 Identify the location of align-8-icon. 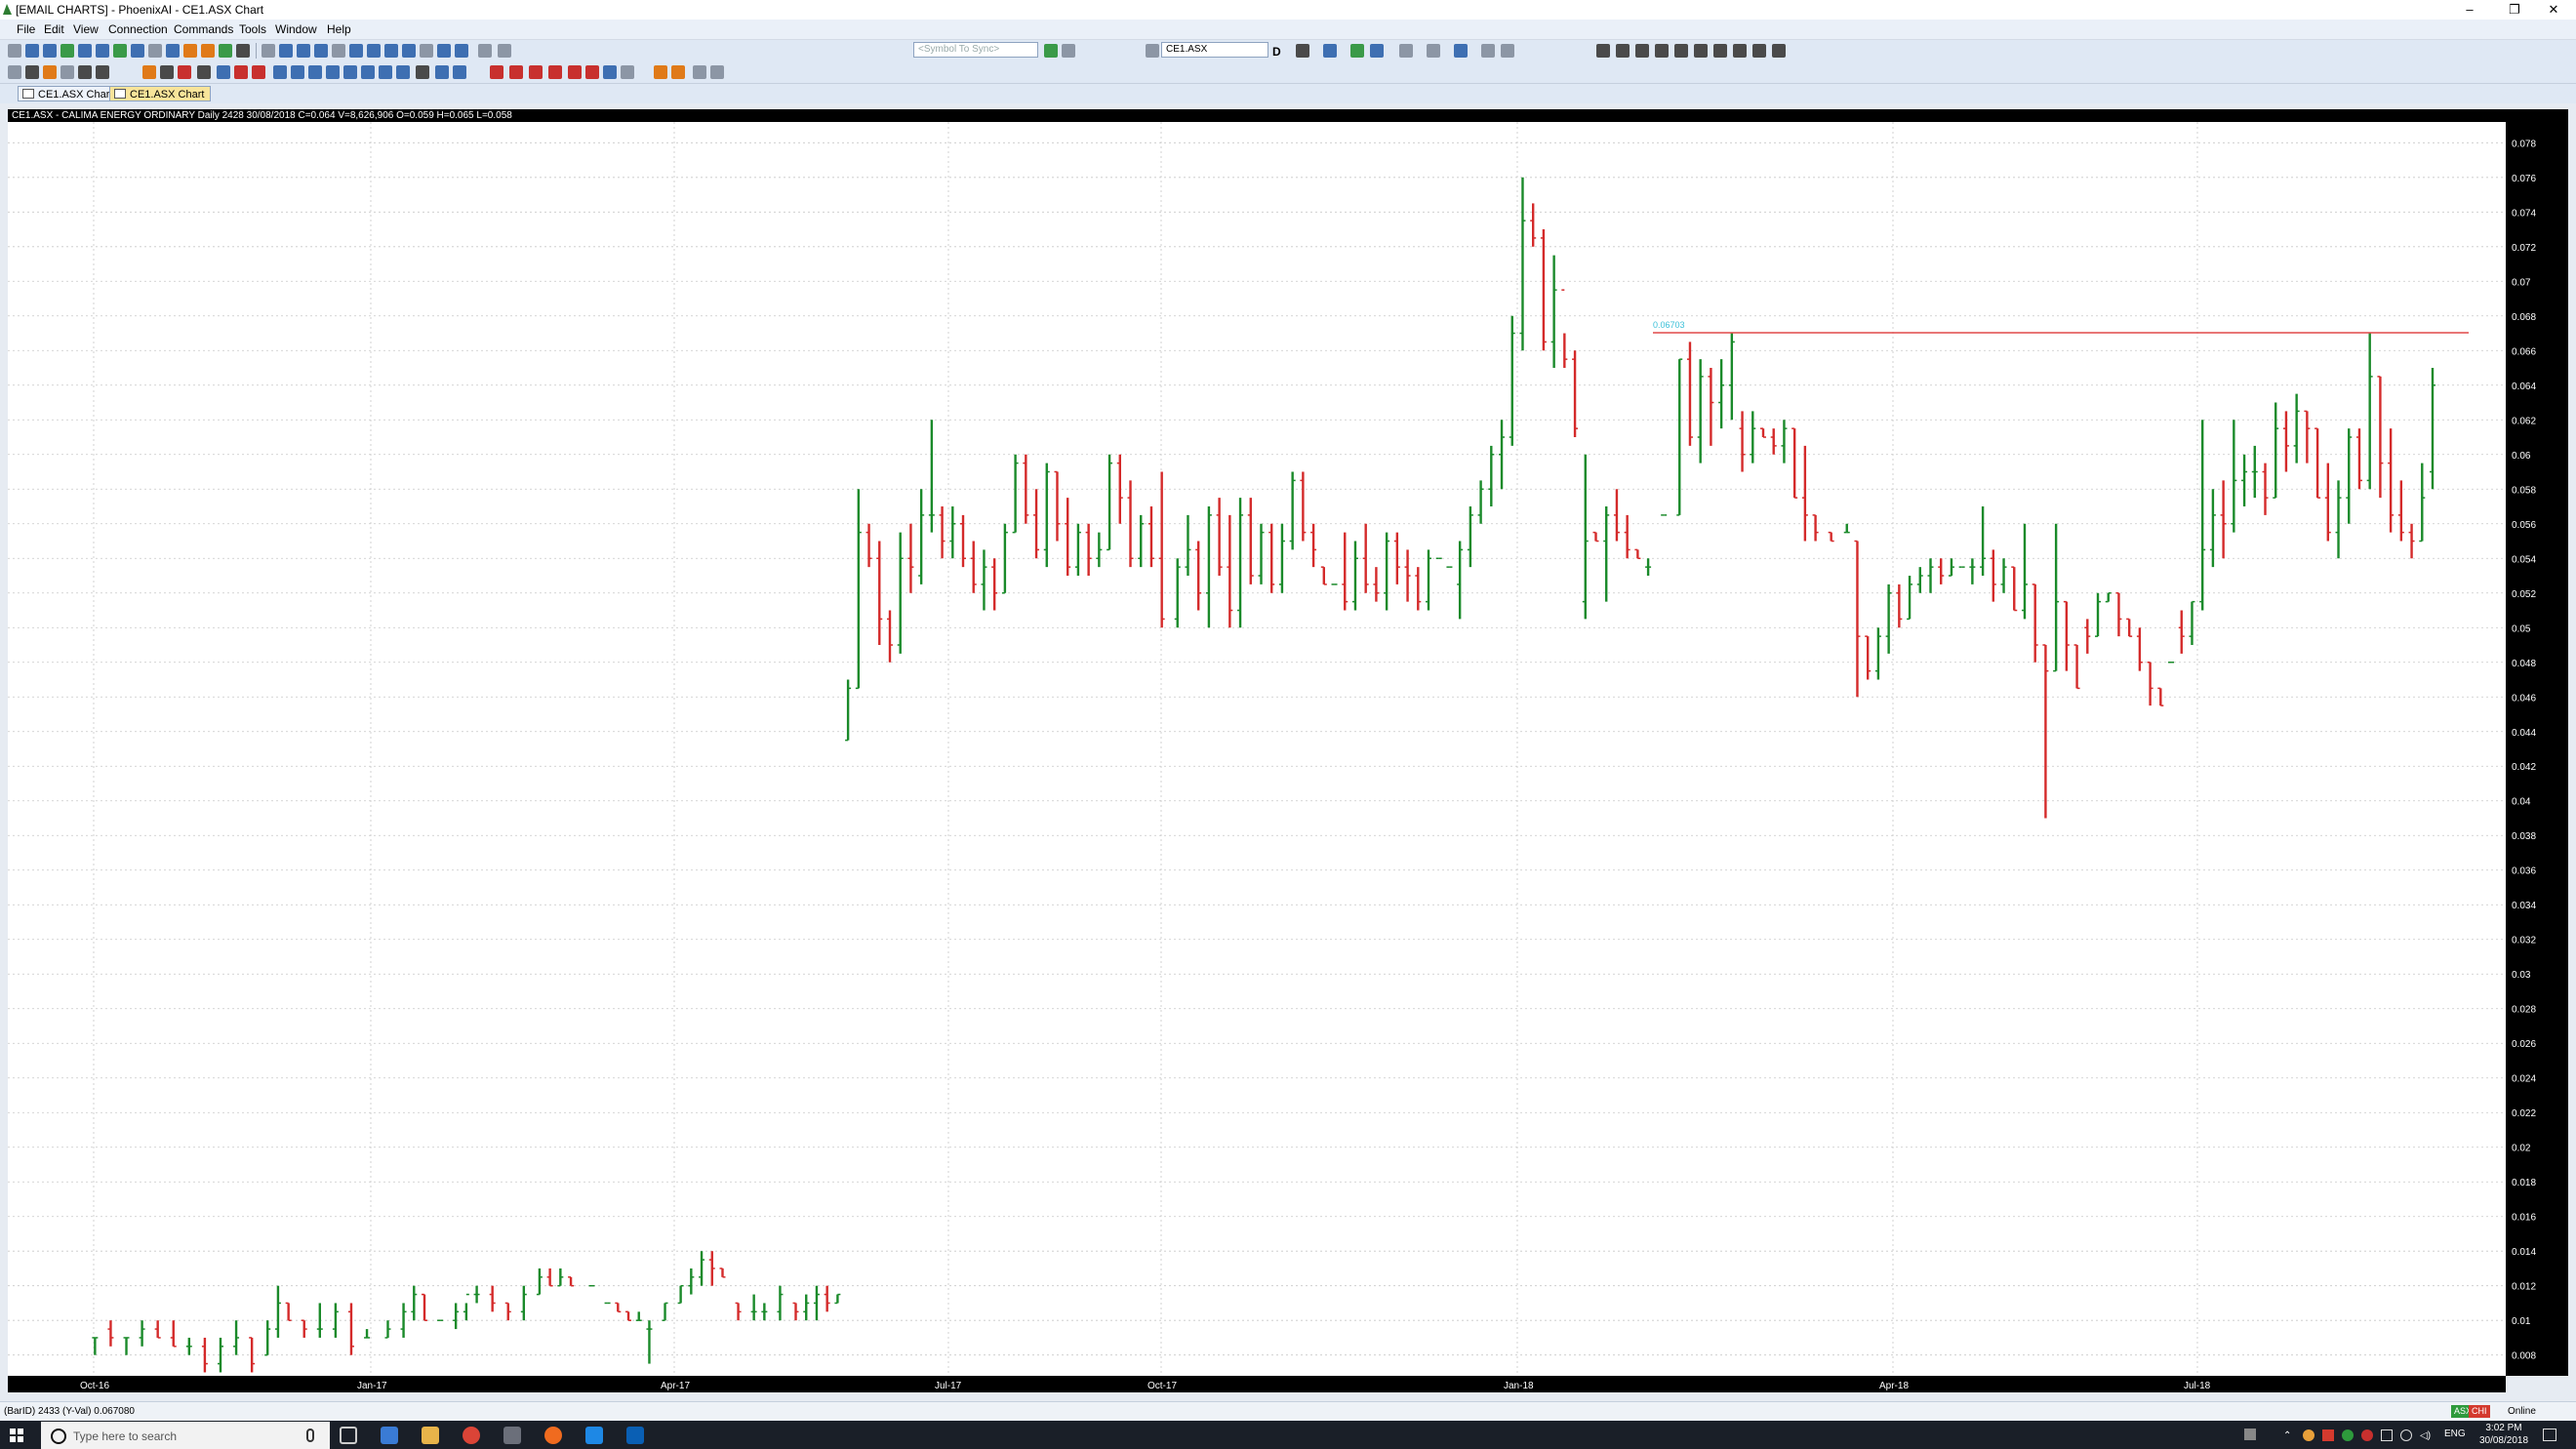
(1740, 51).